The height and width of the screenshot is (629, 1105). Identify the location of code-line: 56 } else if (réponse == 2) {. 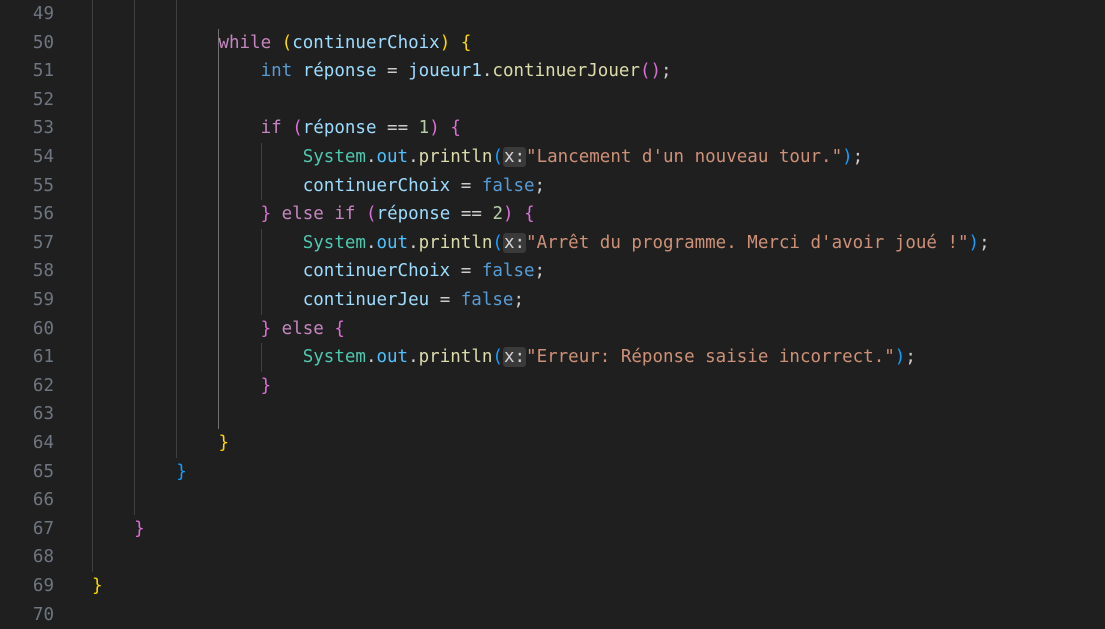
(552, 214).